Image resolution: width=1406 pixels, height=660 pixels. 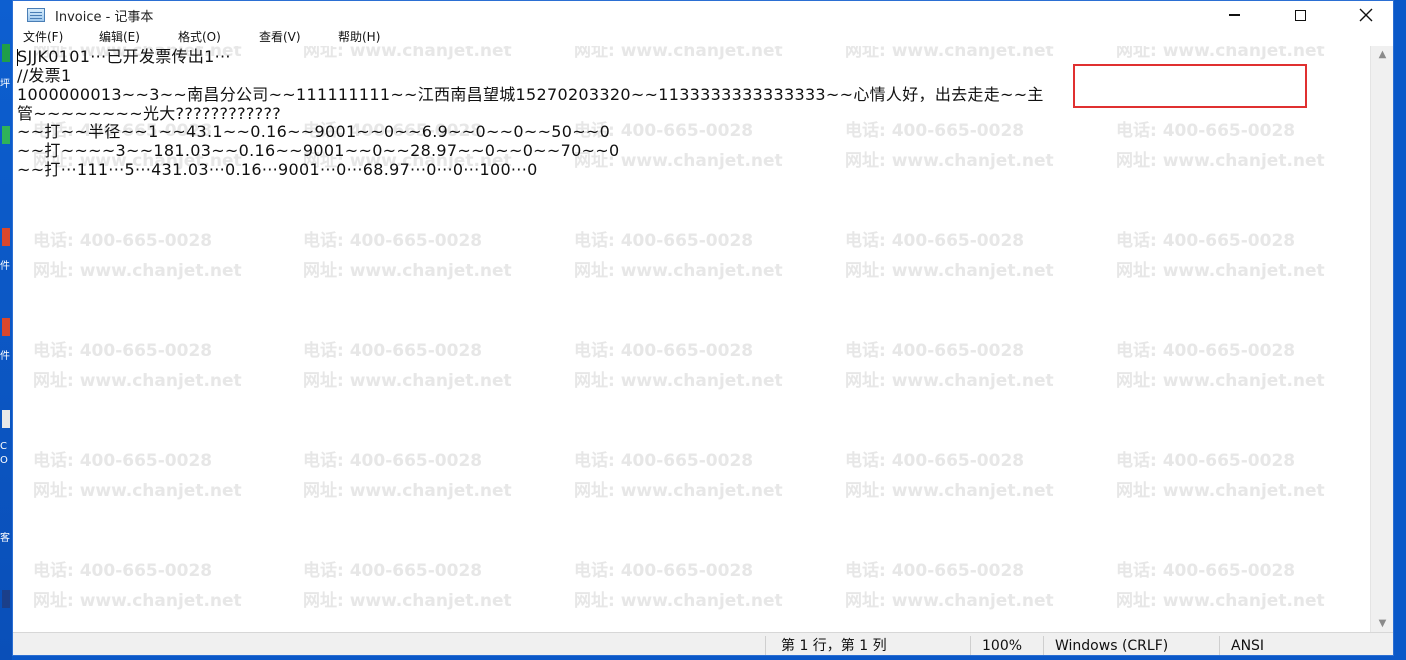 I want to click on text-line-4: 管~~~~~~~~光大????????????, so click(x=149, y=113).